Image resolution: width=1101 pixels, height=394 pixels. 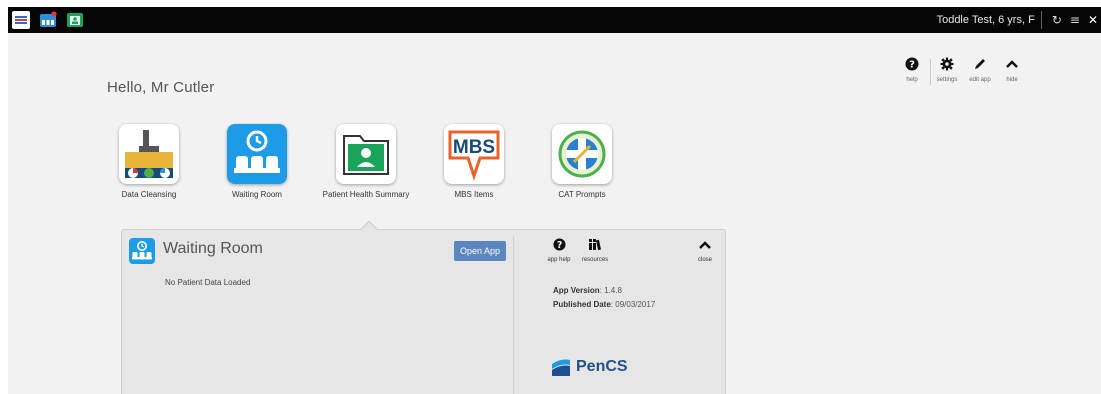 I want to click on menu-icon: ≡, so click(x=1075, y=20).